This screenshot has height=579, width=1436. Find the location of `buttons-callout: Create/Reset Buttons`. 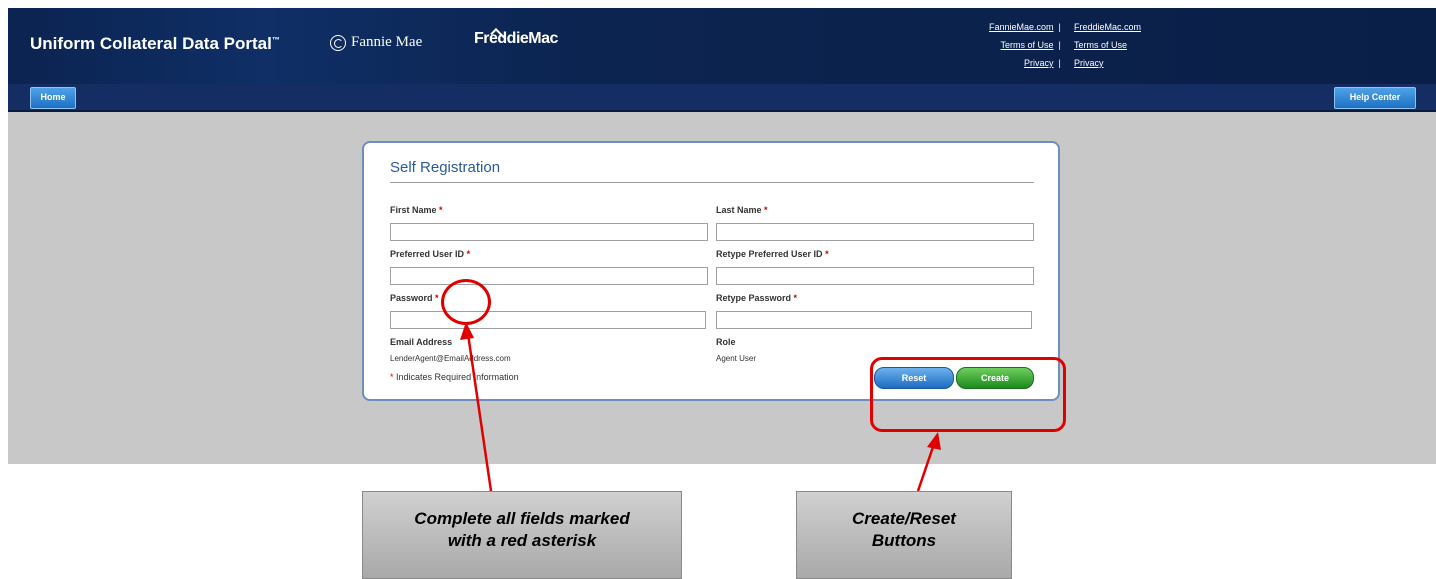

buttons-callout: Create/Reset Buttons is located at coordinates (904, 535).